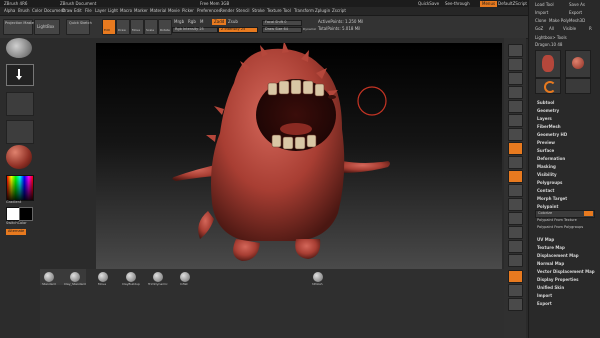 This screenshot has height=338, width=600. I want to click on frame-icon, so click(515, 204).